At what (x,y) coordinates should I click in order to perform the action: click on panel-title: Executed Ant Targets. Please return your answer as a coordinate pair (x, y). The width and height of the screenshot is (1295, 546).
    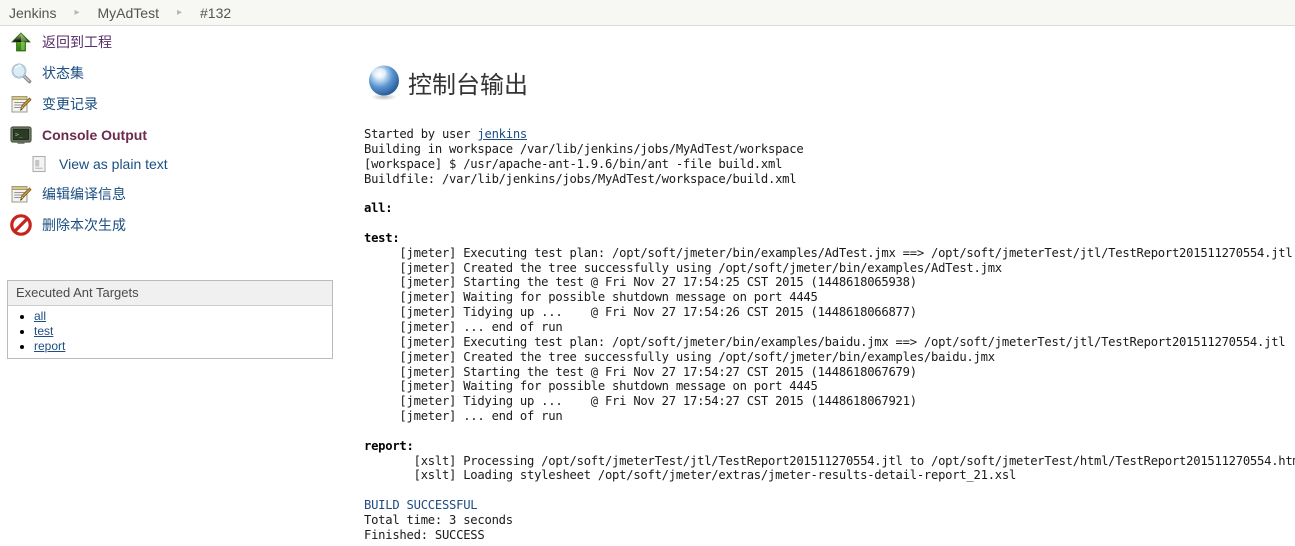
    Looking at the image, I should click on (170, 293).